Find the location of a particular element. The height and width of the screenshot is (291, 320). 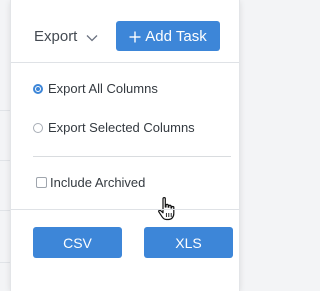

include-archived-label: Include Archived is located at coordinates (98, 182).